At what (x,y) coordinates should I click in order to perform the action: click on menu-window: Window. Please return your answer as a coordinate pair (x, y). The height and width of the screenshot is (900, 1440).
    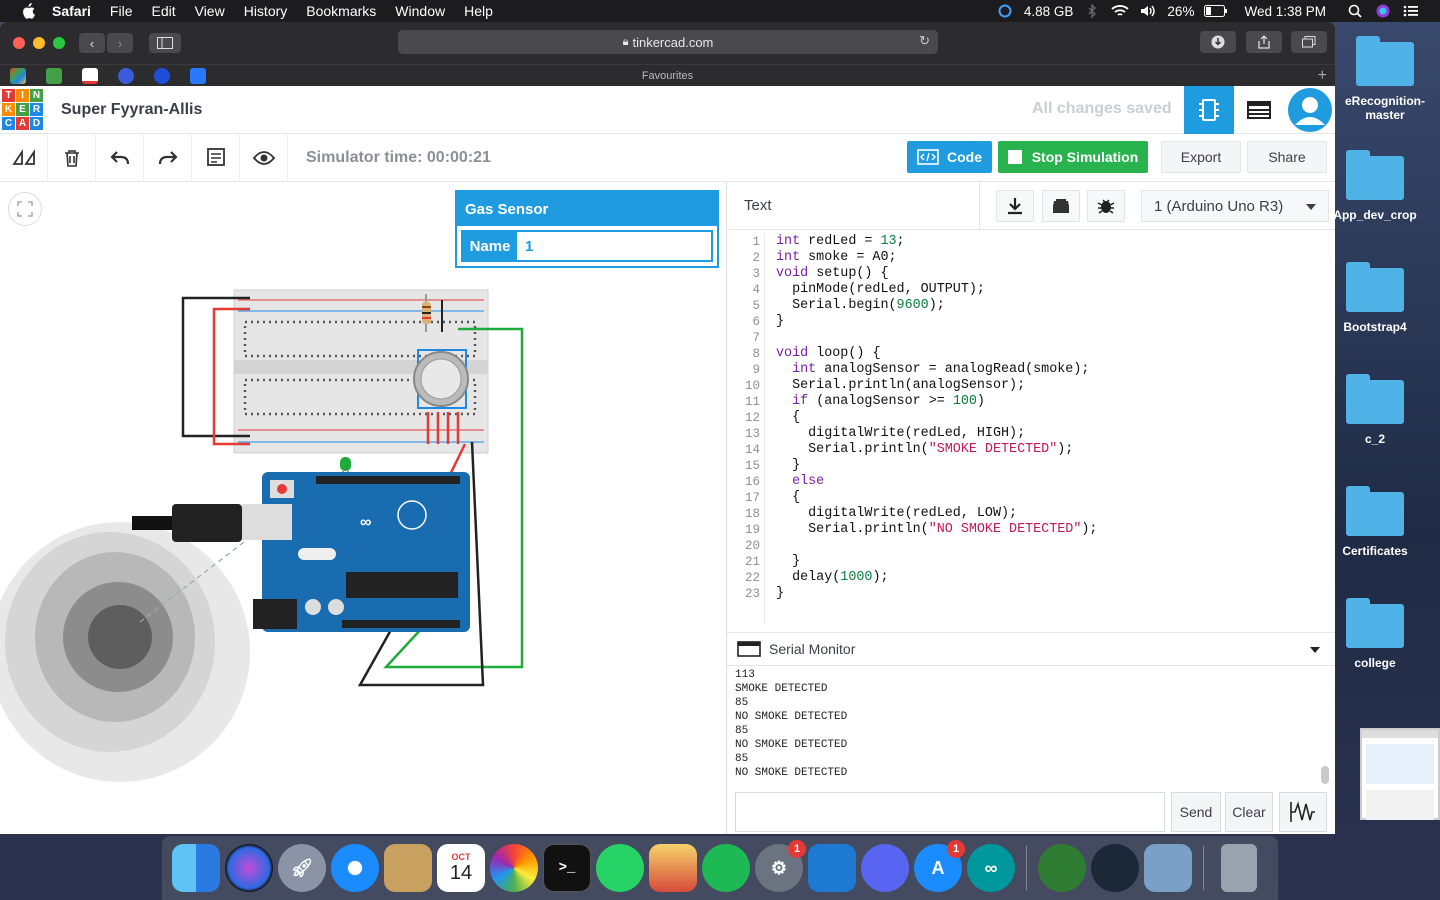
    Looking at the image, I should click on (420, 11).